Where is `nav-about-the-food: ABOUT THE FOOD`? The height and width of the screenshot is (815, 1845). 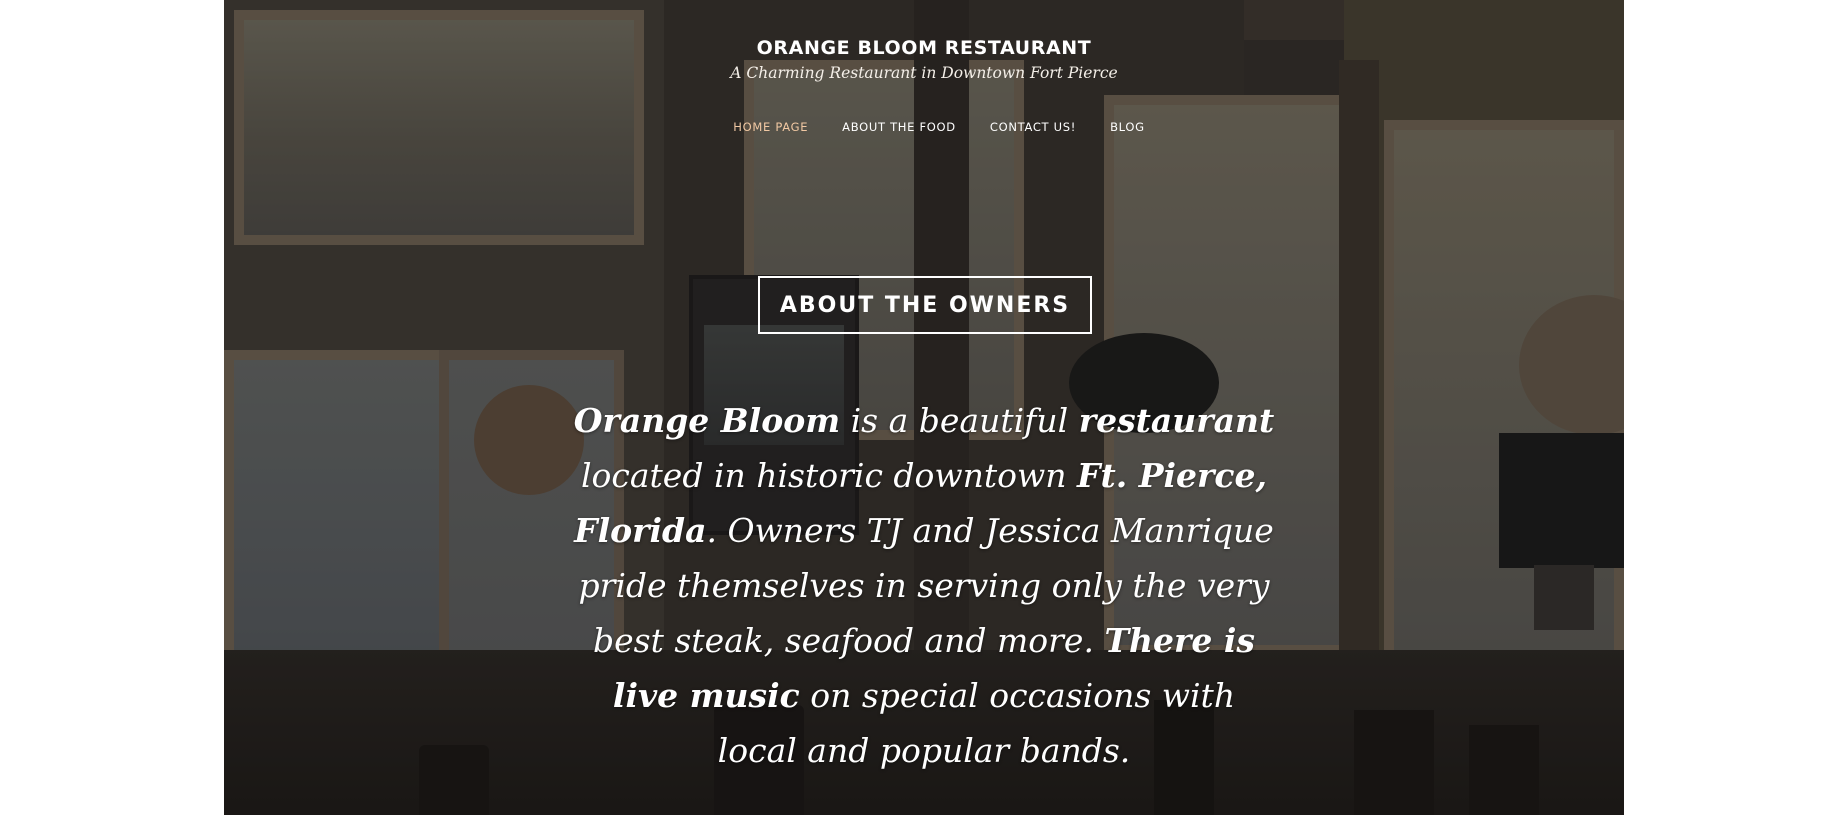 nav-about-the-food: ABOUT THE FOOD is located at coordinates (899, 127).